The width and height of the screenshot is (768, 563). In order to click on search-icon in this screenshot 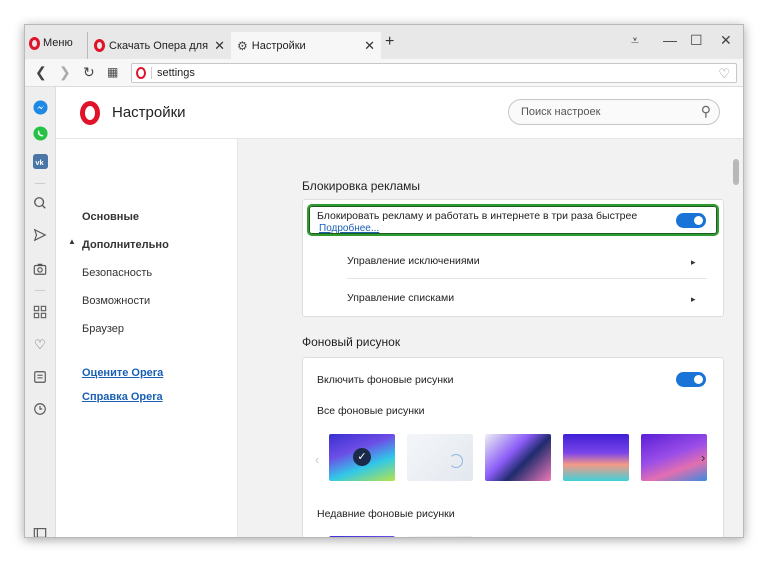, I will do `click(40, 203)`.